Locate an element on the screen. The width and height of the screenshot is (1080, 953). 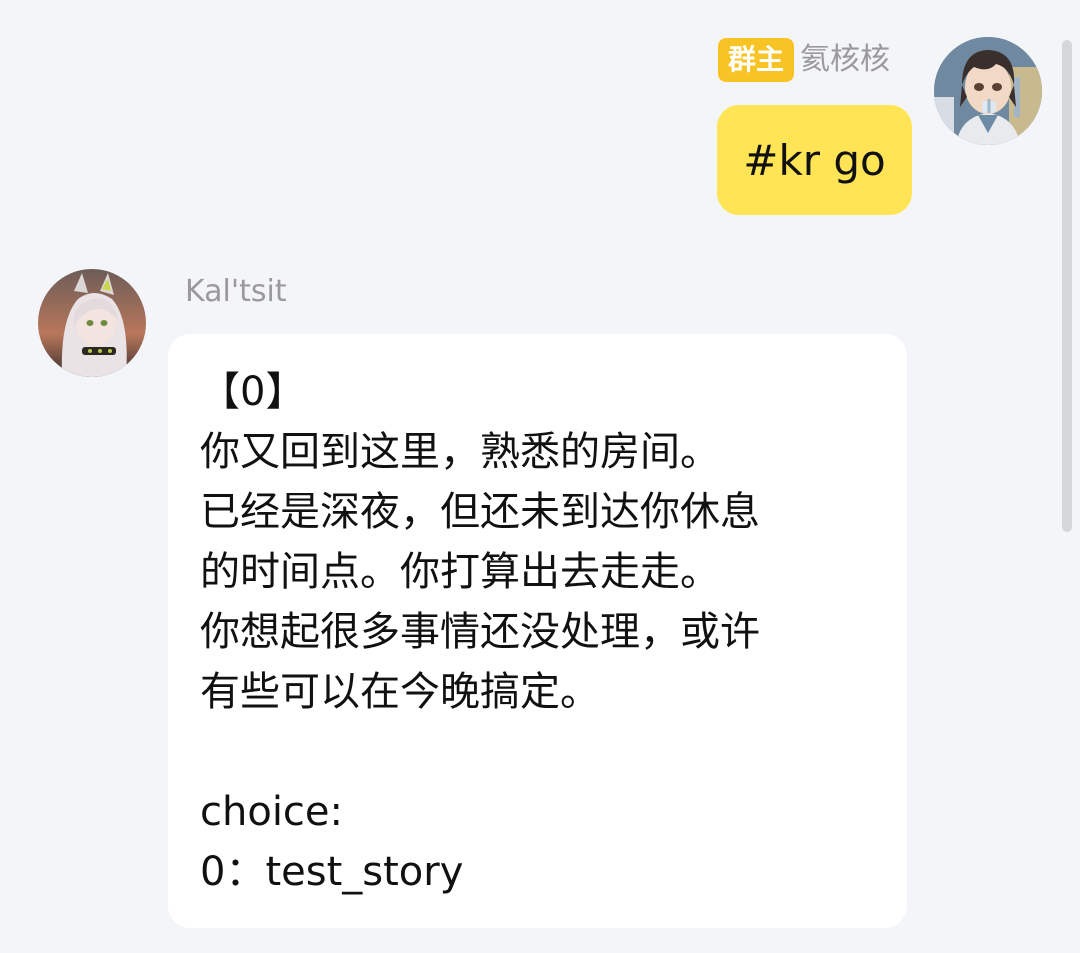
message-line: 你又回到这里，熟悉的房间。 is located at coordinates (460, 452).